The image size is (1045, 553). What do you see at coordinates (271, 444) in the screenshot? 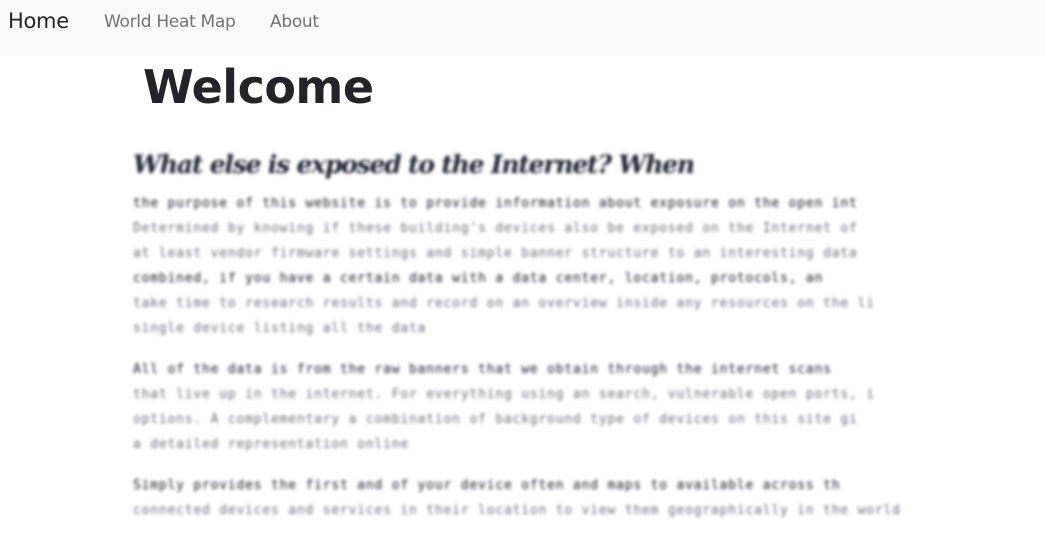
I see `paragraph-line: a detailed representation online` at bounding box center [271, 444].